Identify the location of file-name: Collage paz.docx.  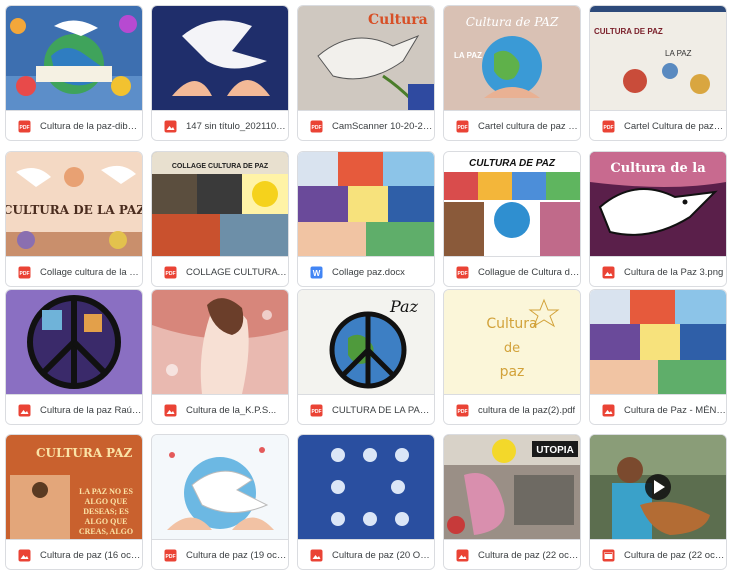
(368, 272).